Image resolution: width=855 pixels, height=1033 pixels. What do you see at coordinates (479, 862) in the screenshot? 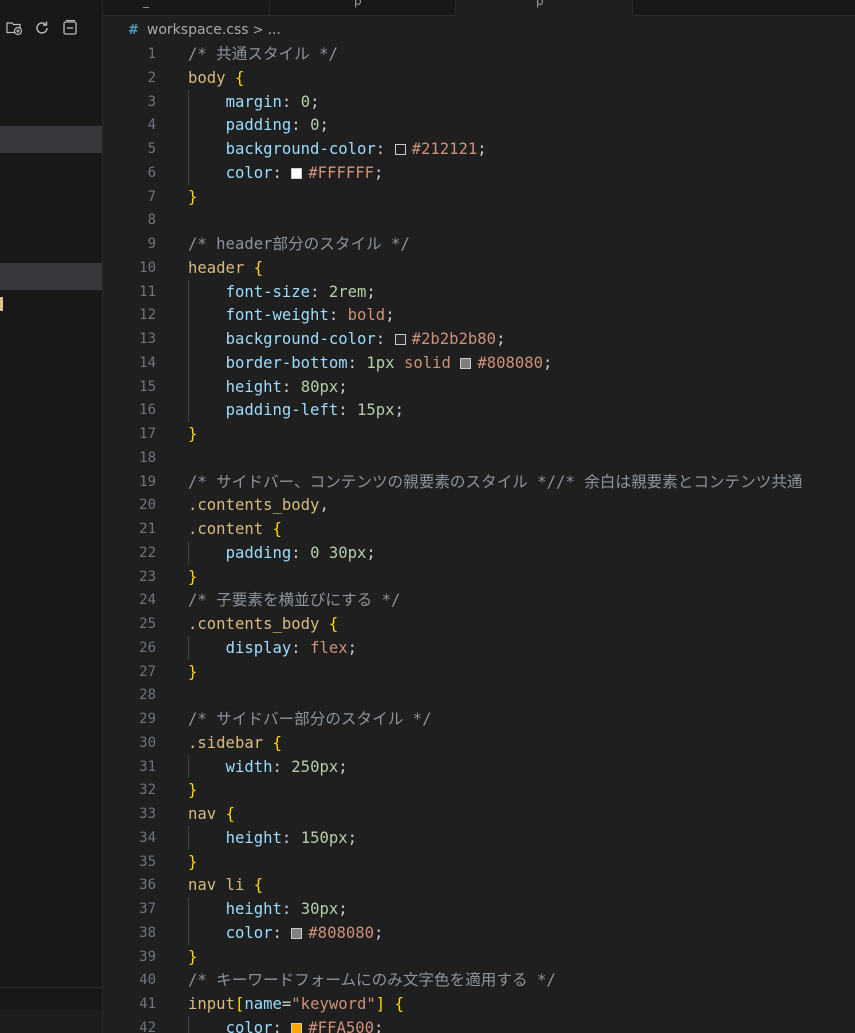
I see `code-line: 35}` at bounding box center [479, 862].